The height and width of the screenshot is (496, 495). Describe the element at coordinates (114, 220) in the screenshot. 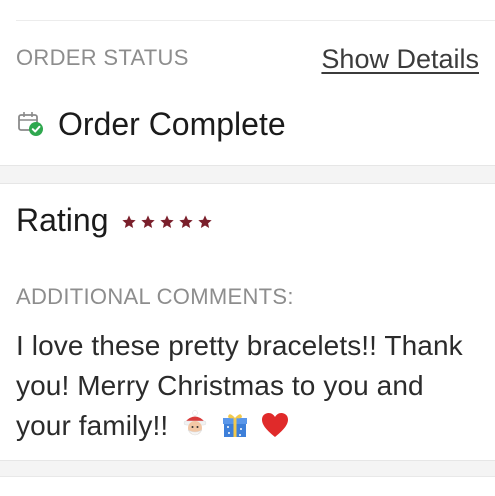

I see `rating-row: Rating` at that location.